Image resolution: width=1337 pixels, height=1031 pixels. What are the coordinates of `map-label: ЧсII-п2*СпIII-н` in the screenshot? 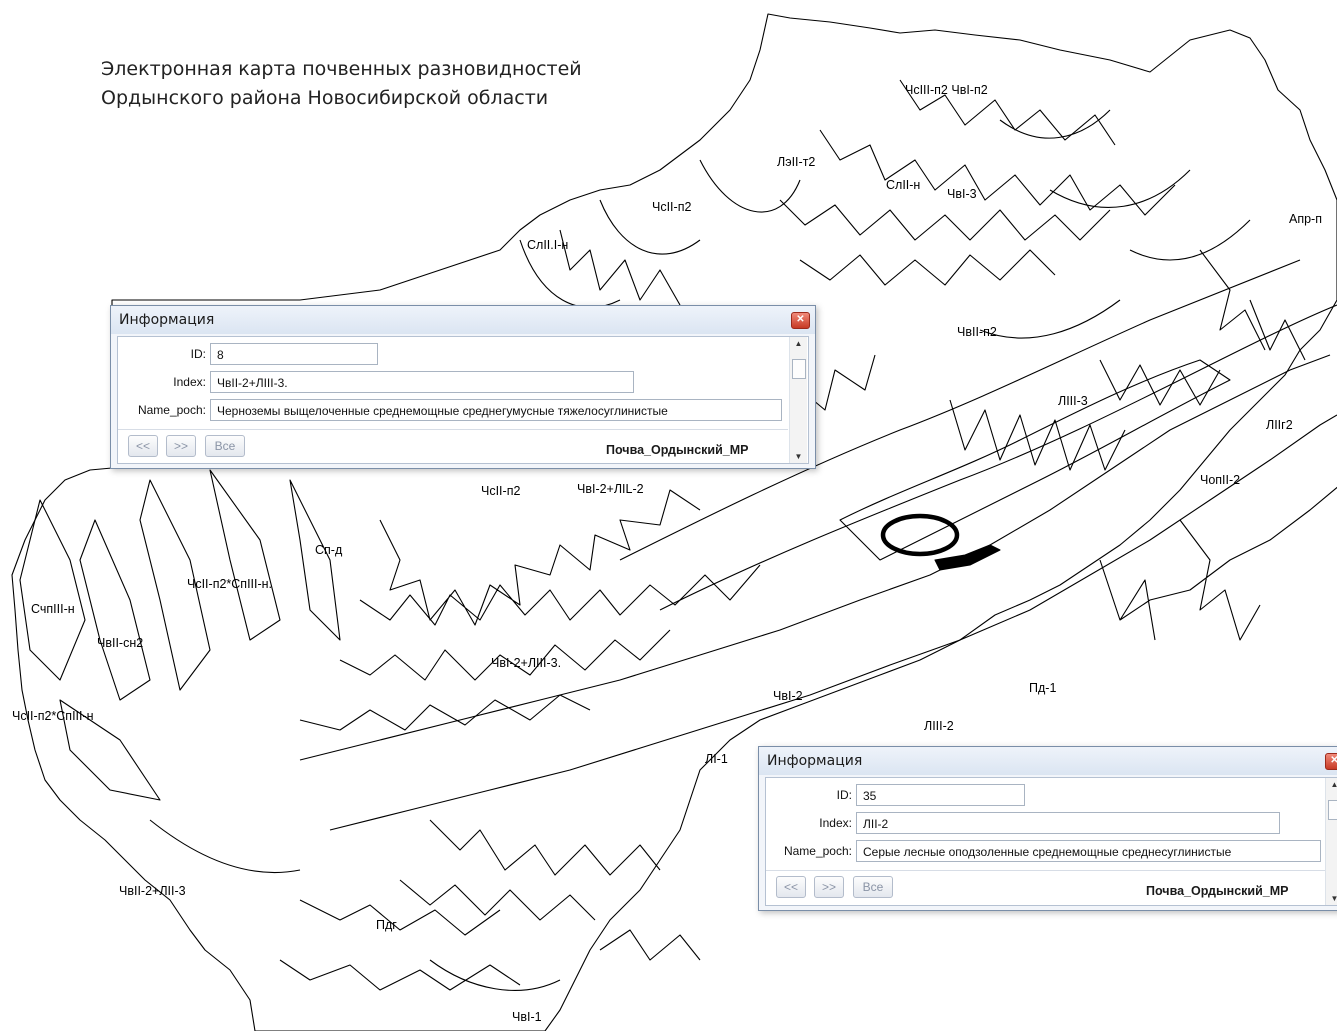 It's located at (53, 716).